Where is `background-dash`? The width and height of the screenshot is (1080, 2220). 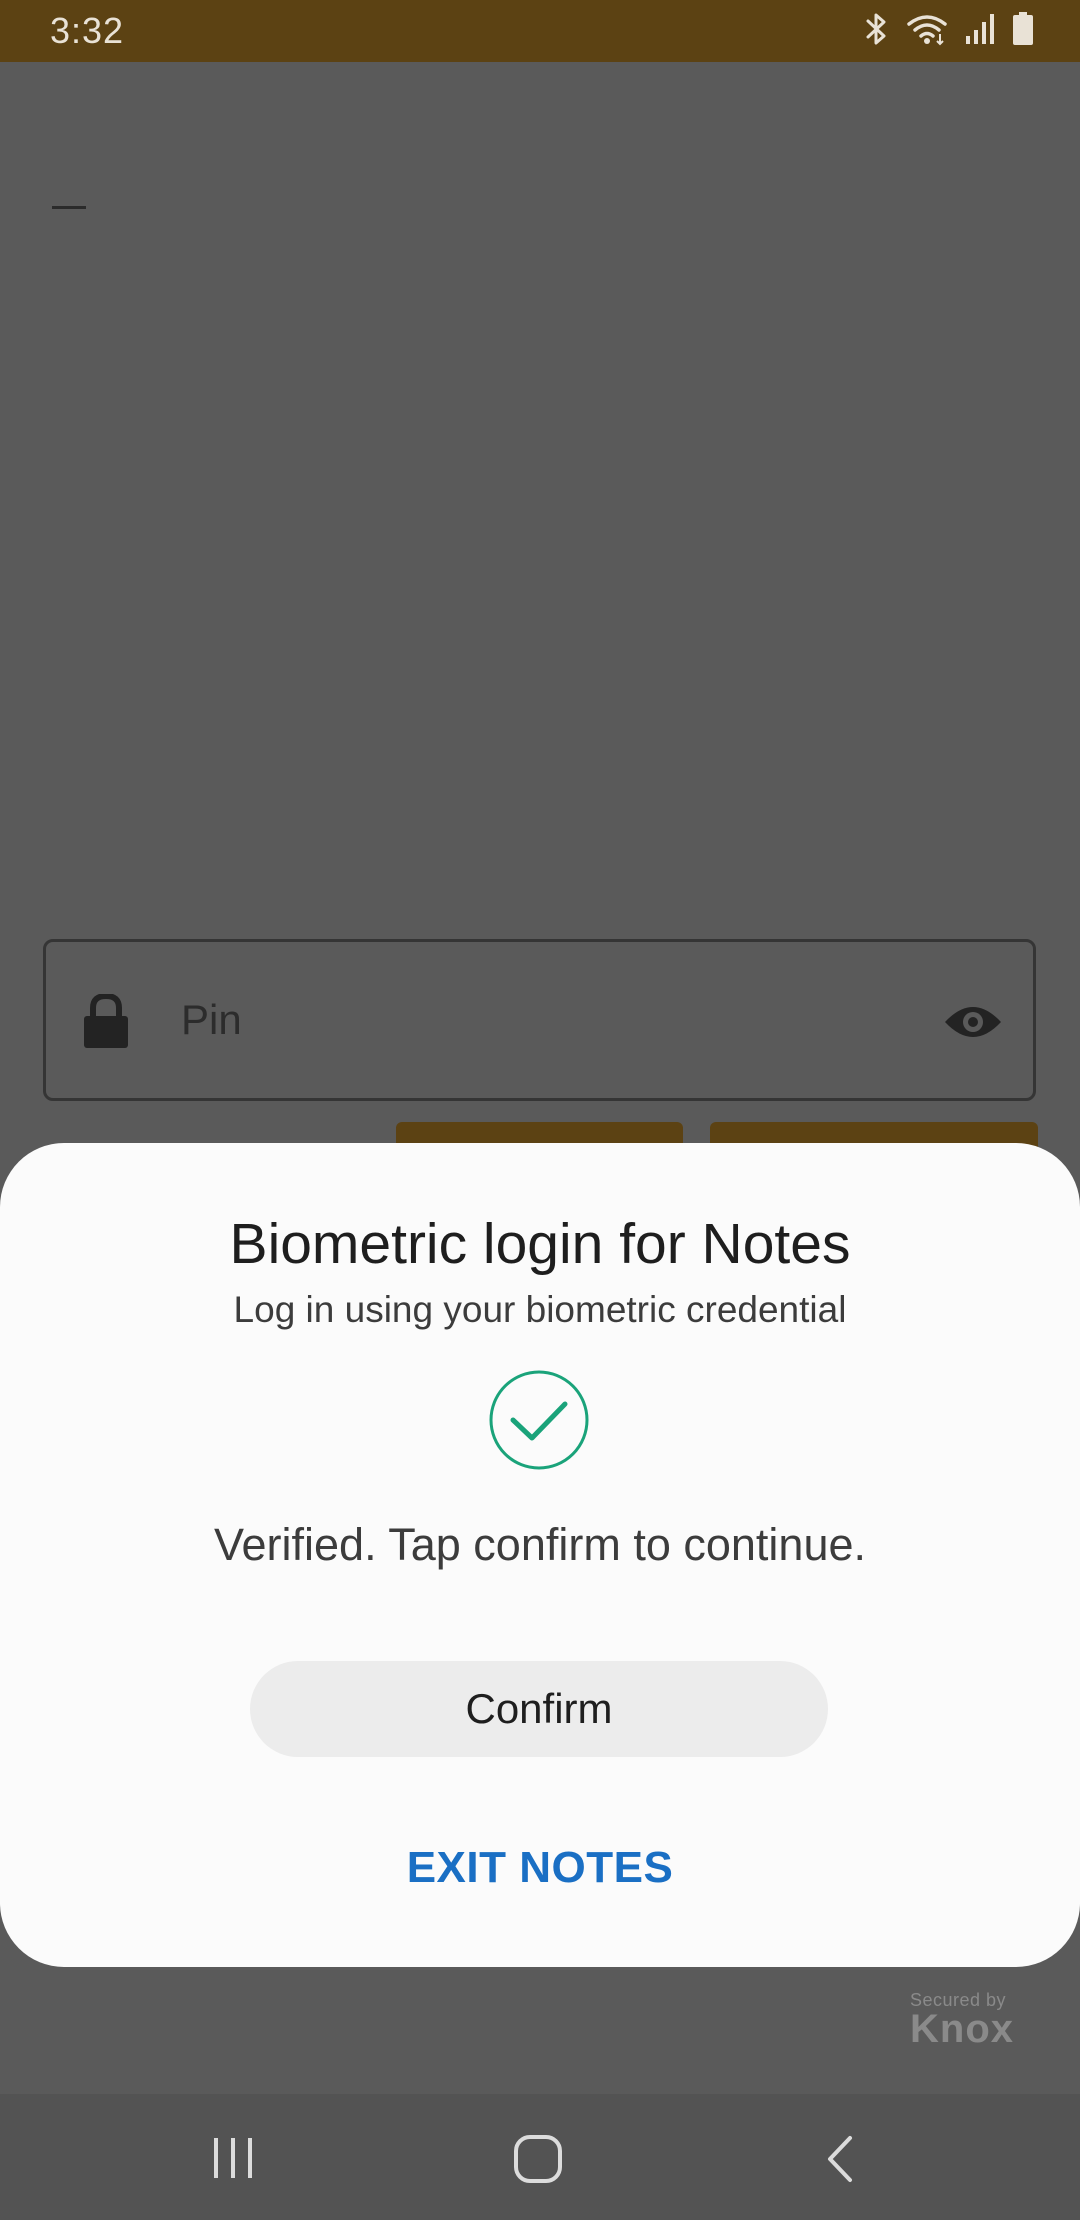
background-dash is located at coordinates (69, 207).